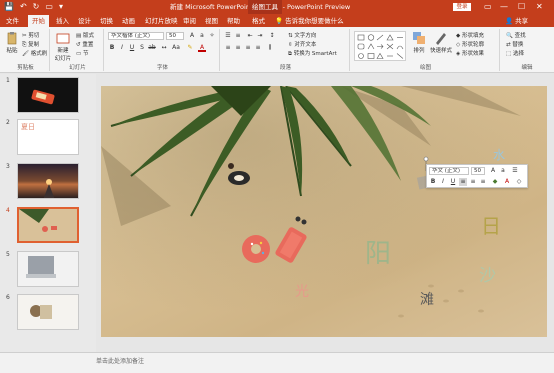 The width and height of the screenshot is (554, 373). Describe the element at coordinates (122, 48) in the screenshot. I see `italic-icon: I` at that location.